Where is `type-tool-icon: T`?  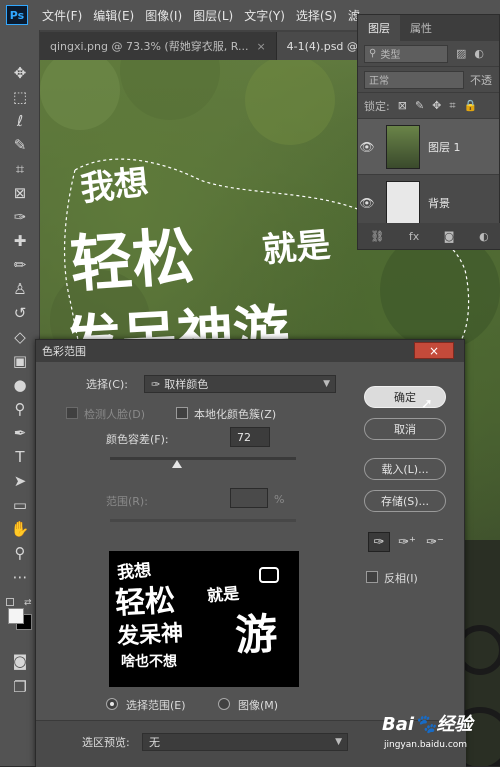
type-tool-icon: T is located at coordinates (20, 457).